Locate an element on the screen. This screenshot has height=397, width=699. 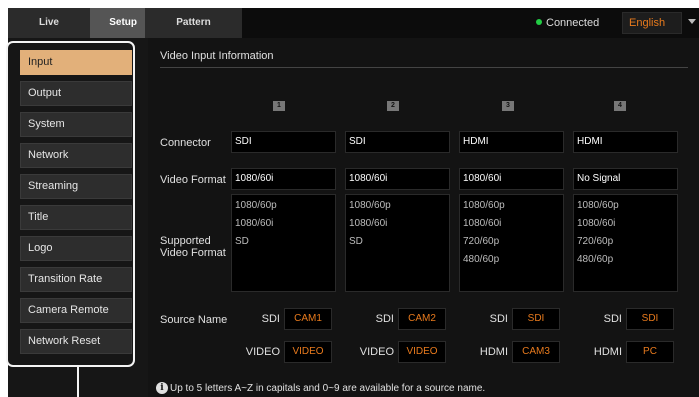
top-bar: Live Setup Pattern Connected English is located at coordinates (353, 23).